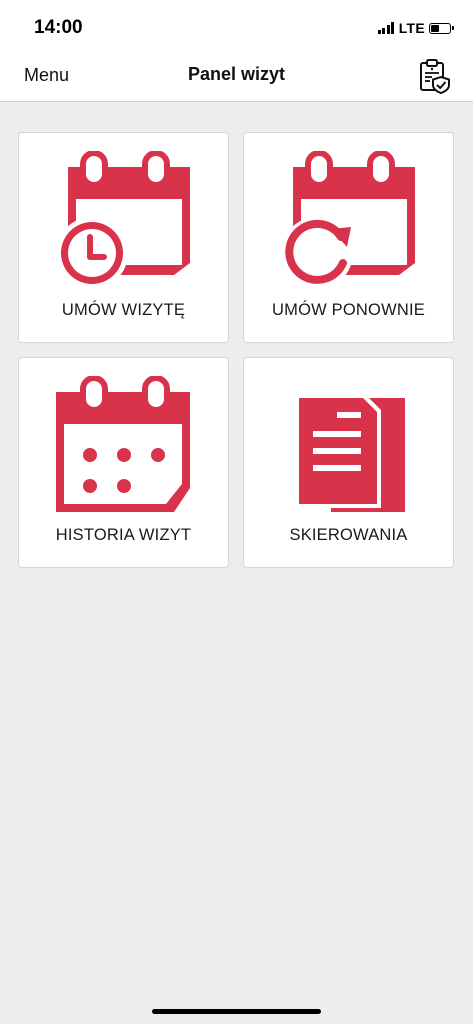 The width and height of the screenshot is (473, 1024). I want to click on tile-referrals: SKIEROWANIA, so click(348, 462).